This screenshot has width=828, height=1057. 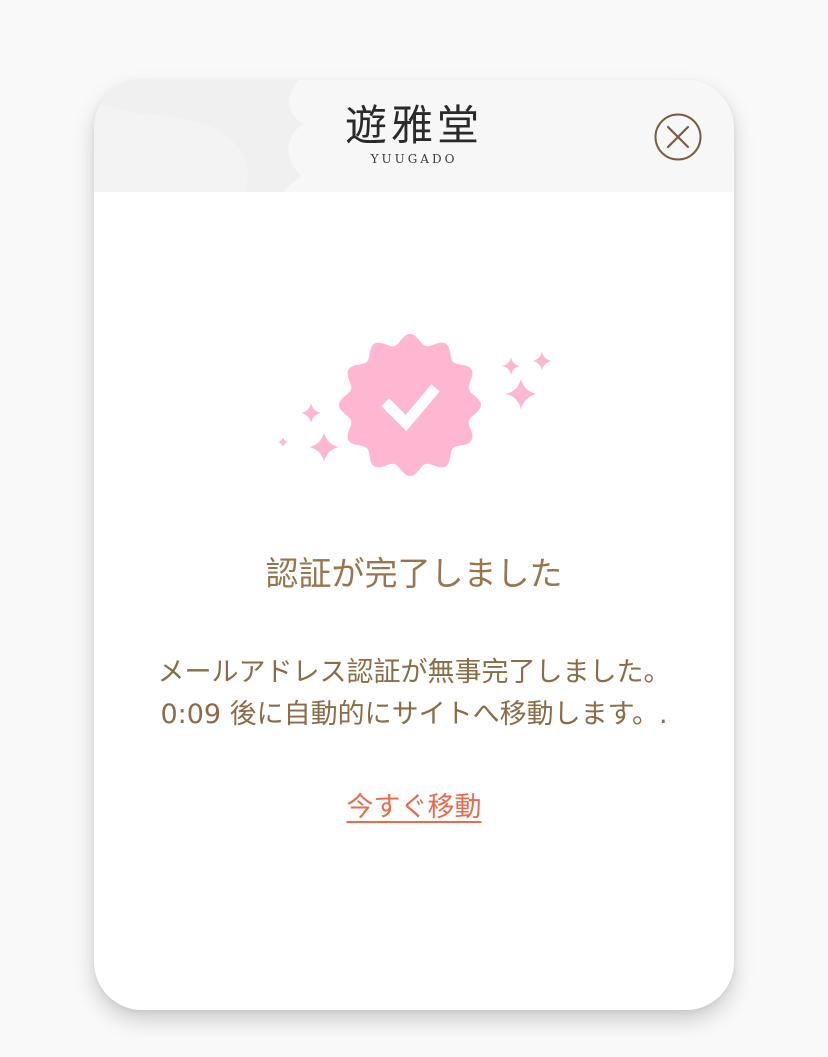 I want to click on message-line-2-text: 後に自動的にサイトへ移動します。., so click(x=444, y=714).